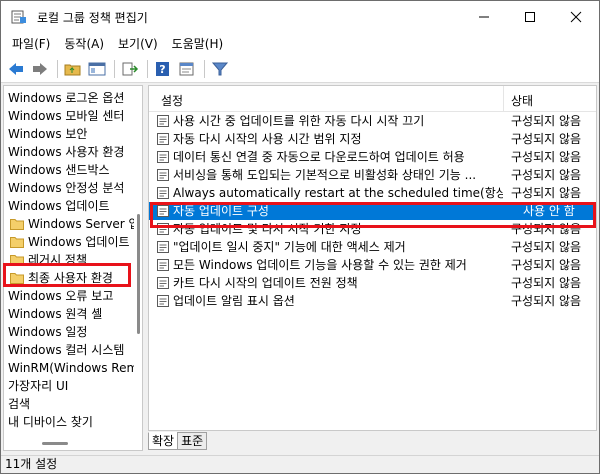 The height and width of the screenshot is (474, 600). What do you see at coordinates (66, 188) in the screenshot?
I see `tree-item: Windows 안정성 분석` at bounding box center [66, 188].